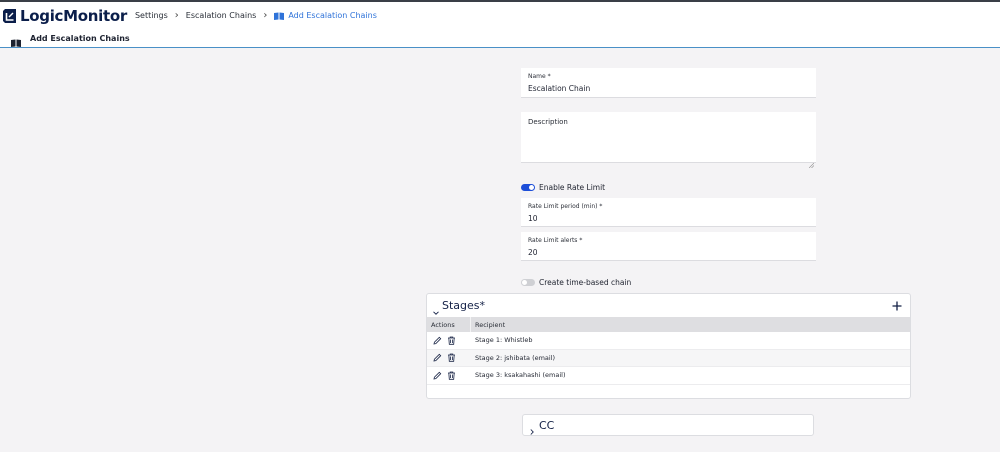 This screenshot has width=1000, height=452. What do you see at coordinates (668, 376) in the screenshot?
I see `table-row: Stage 3: ksakahashi (email)` at bounding box center [668, 376].